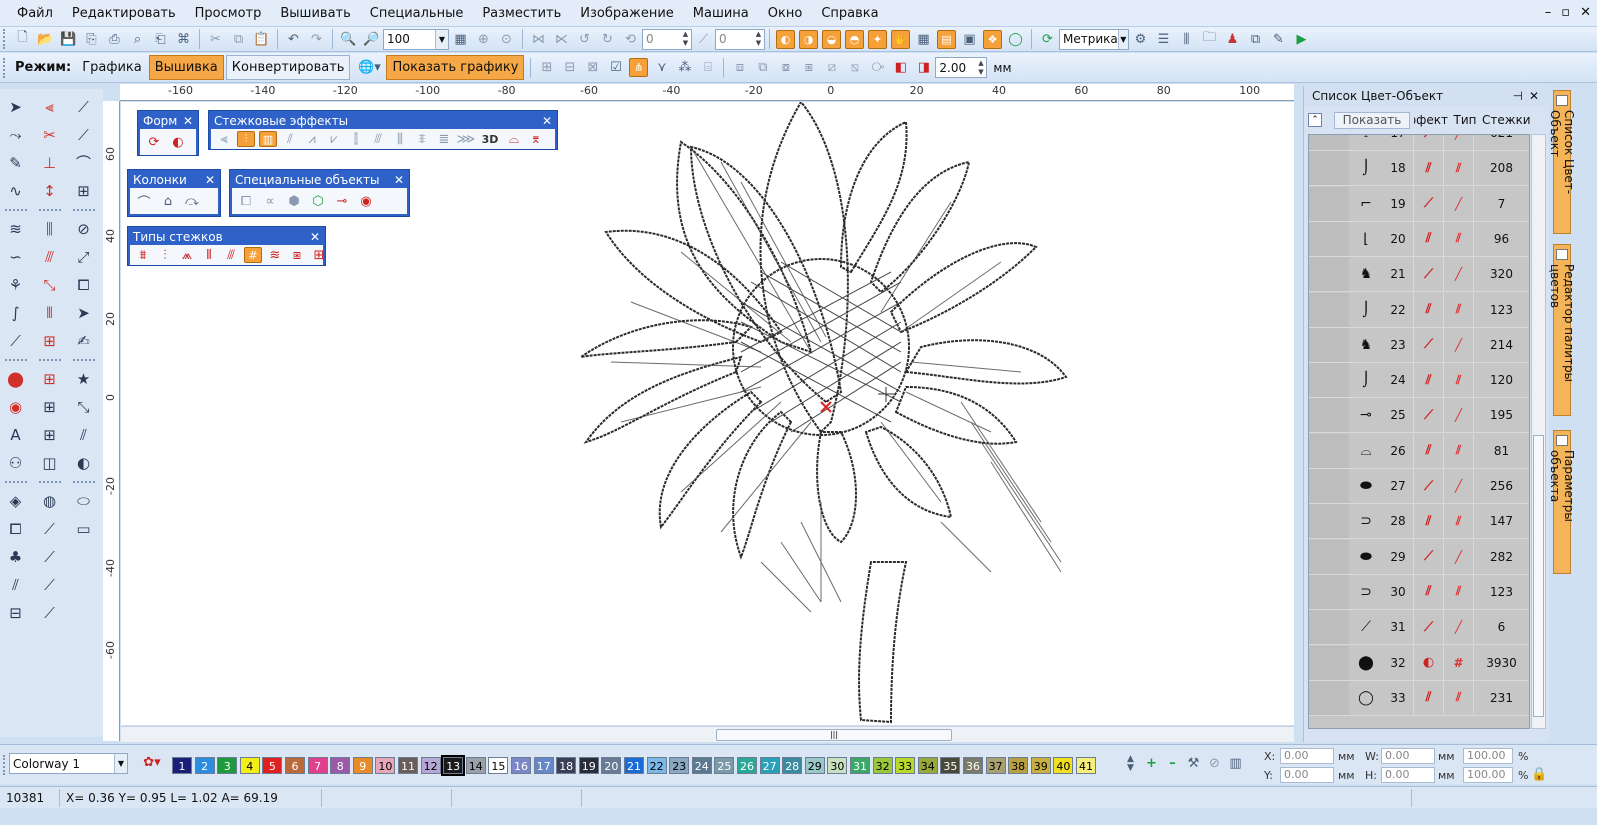  I want to click on colorway-combo: Colorway 1 ▼, so click(68, 763).